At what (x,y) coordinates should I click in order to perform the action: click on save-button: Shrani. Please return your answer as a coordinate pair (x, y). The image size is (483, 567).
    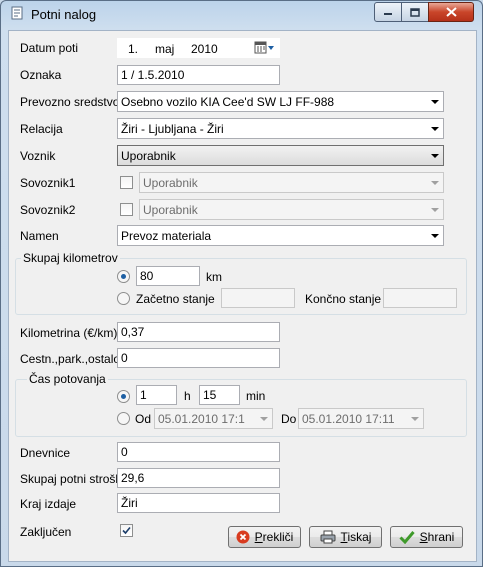
    Looking at the image, I should click on (426, 537).